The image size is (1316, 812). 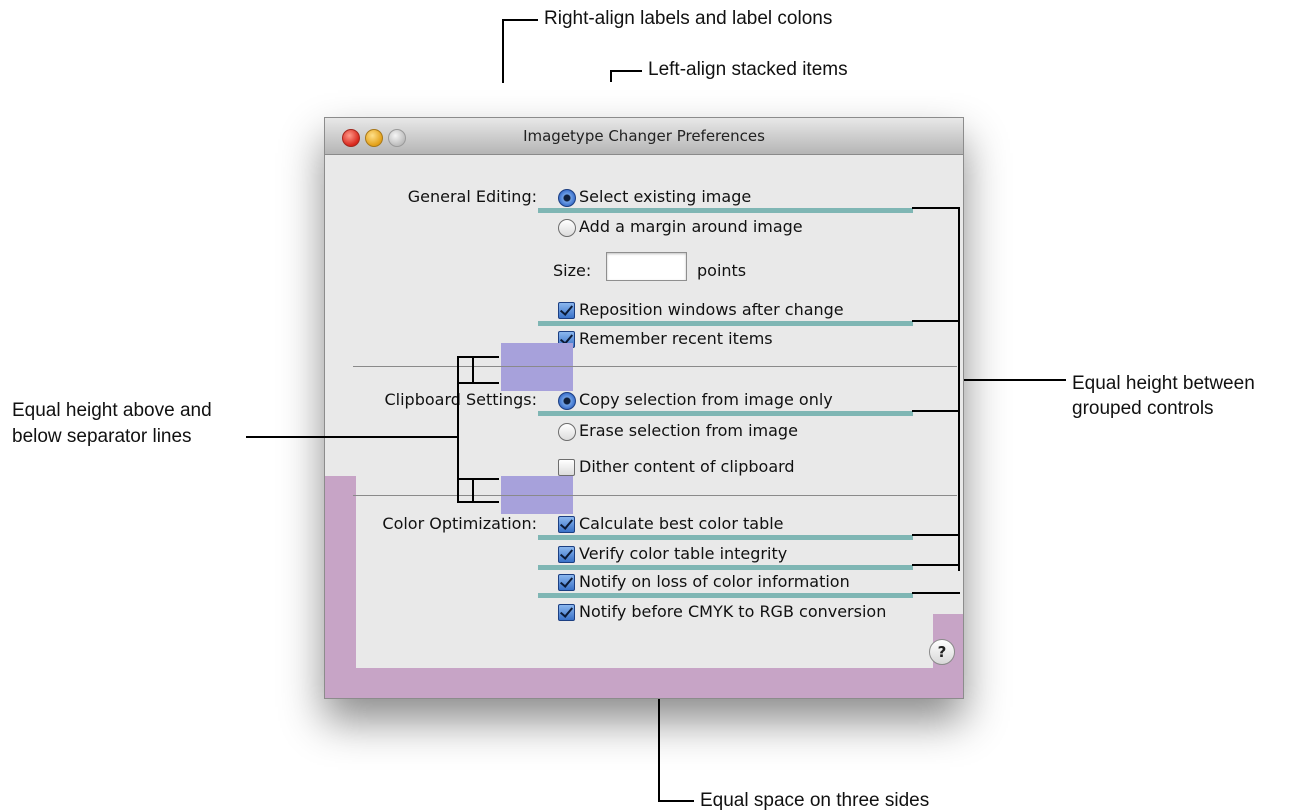 What do you see at coordinates (567, 401) in the screenshot?
I see `copy-selection-radio` at bounding box center [567, 401].